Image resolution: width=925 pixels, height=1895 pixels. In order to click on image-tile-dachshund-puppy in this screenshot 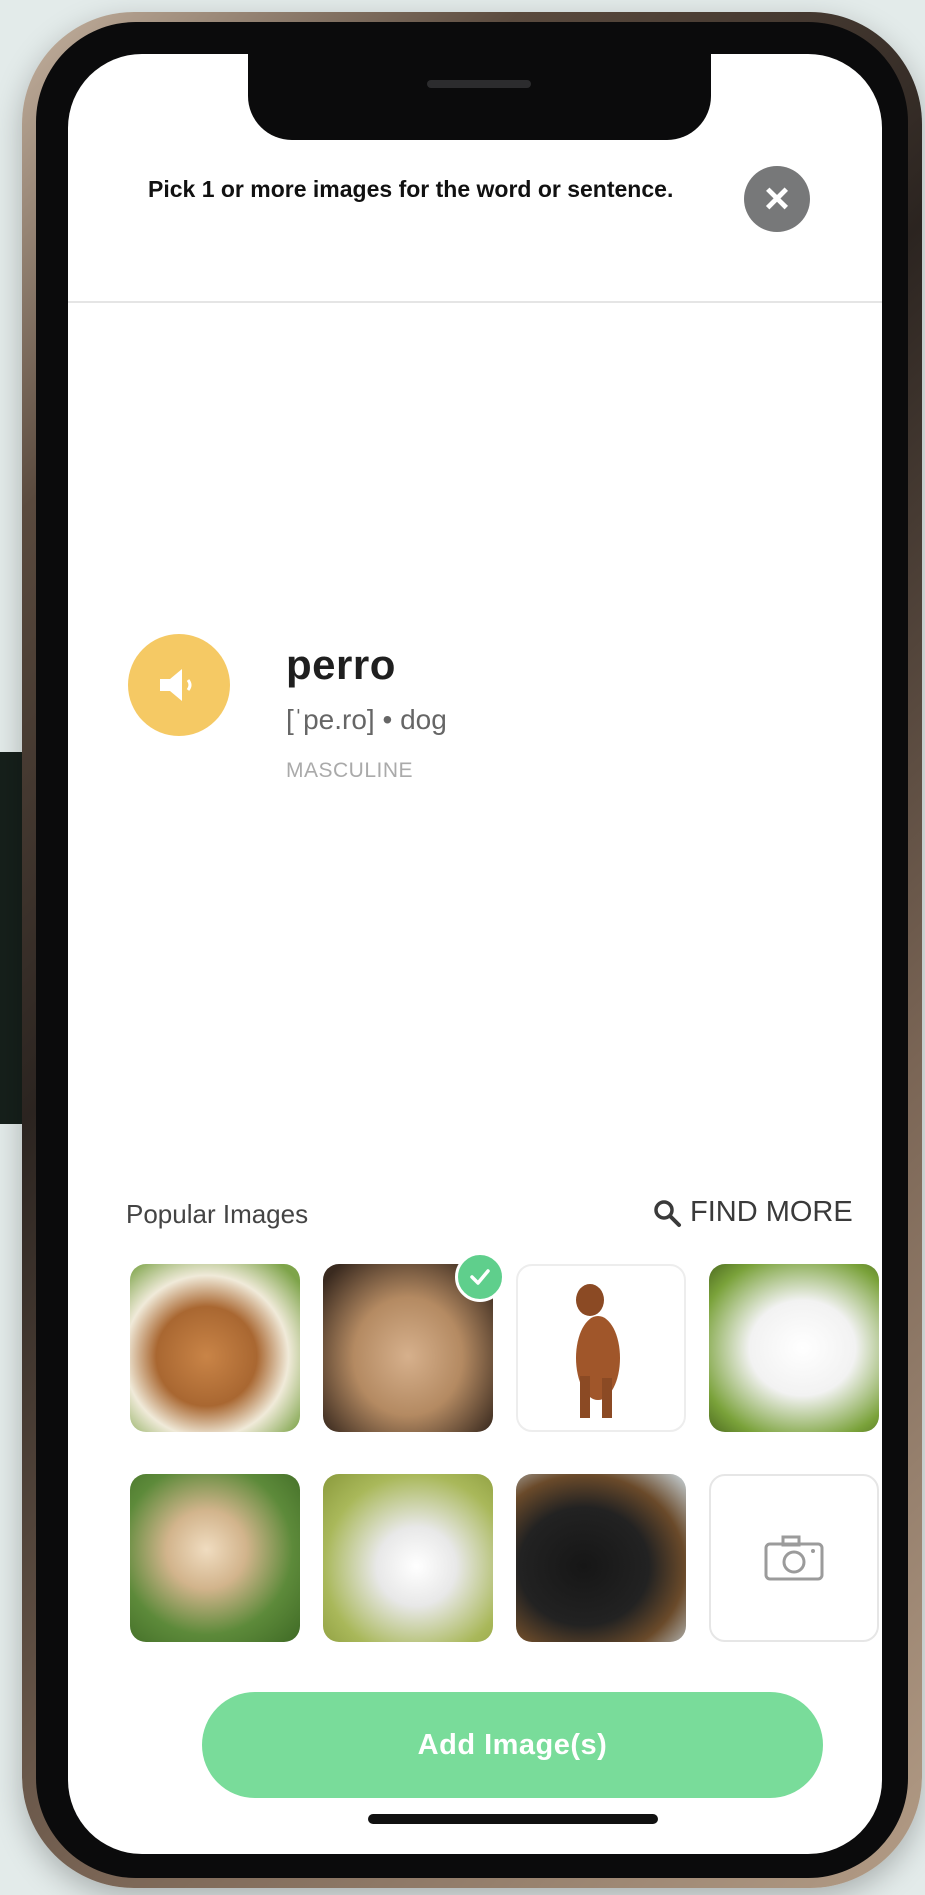, I will do `click(215, 1348)`.